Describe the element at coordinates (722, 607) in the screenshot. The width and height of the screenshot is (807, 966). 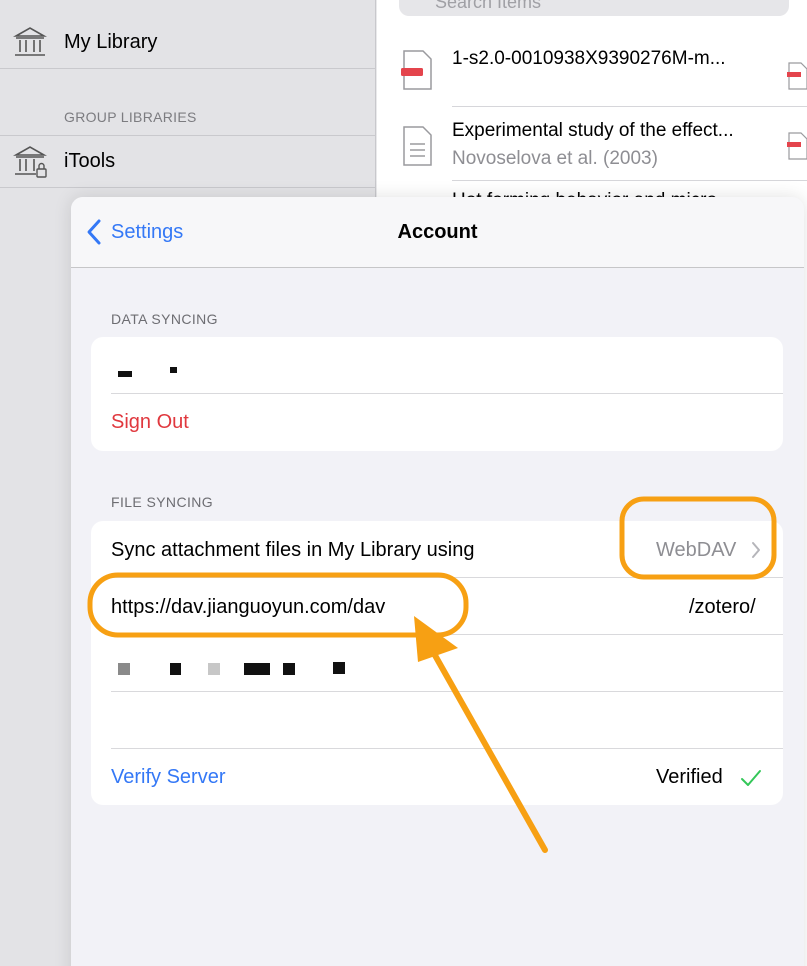
I see `webdav-path-value: /zotero/` at that location.